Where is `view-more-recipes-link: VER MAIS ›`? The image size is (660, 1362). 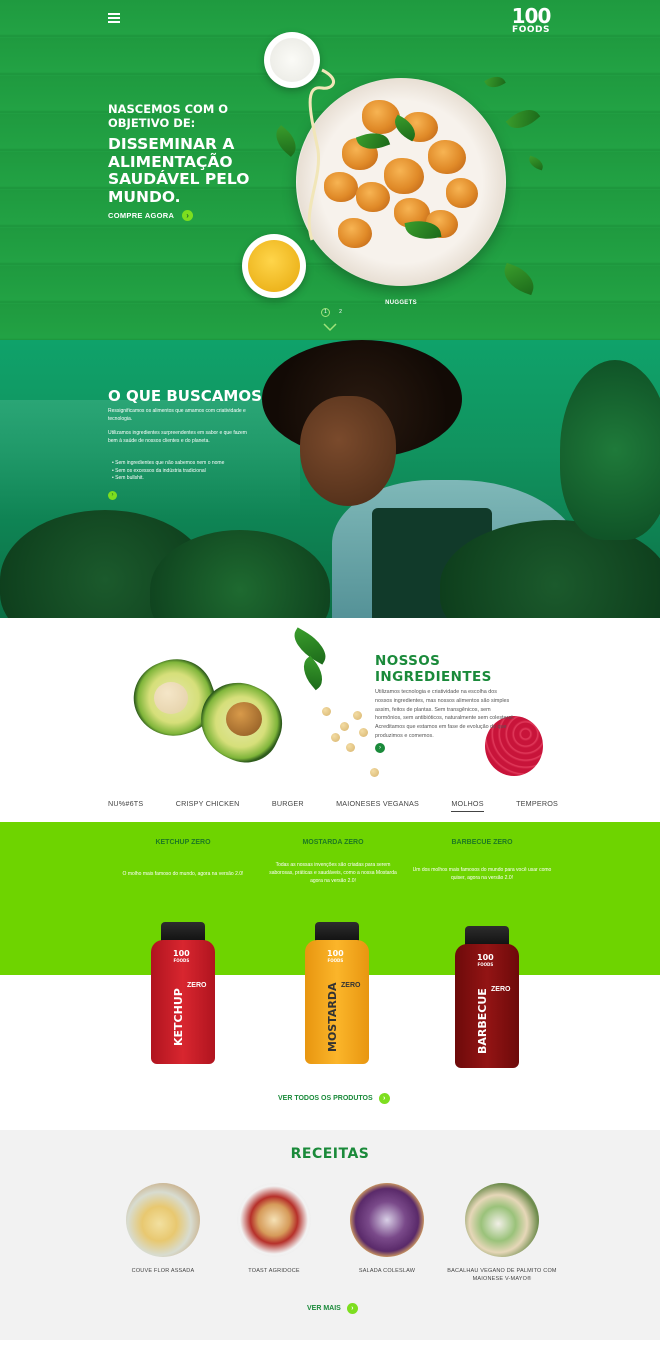
view-more-recipes-link: VER MAIS › is located at coordinates (332, 1308).